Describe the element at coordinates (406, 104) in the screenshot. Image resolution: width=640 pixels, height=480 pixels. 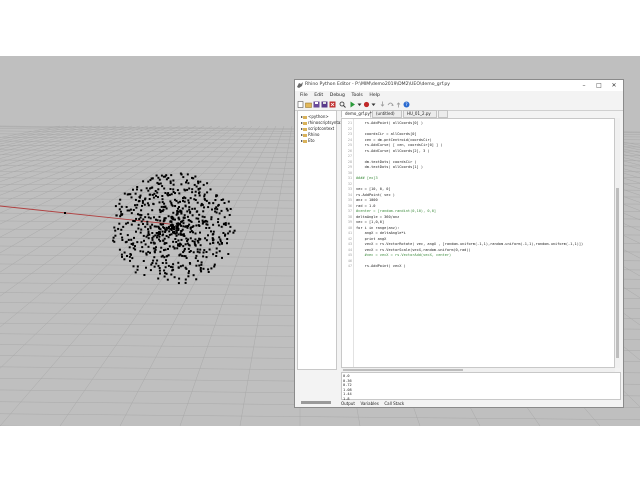
I see `help-icon: ?` at that location.